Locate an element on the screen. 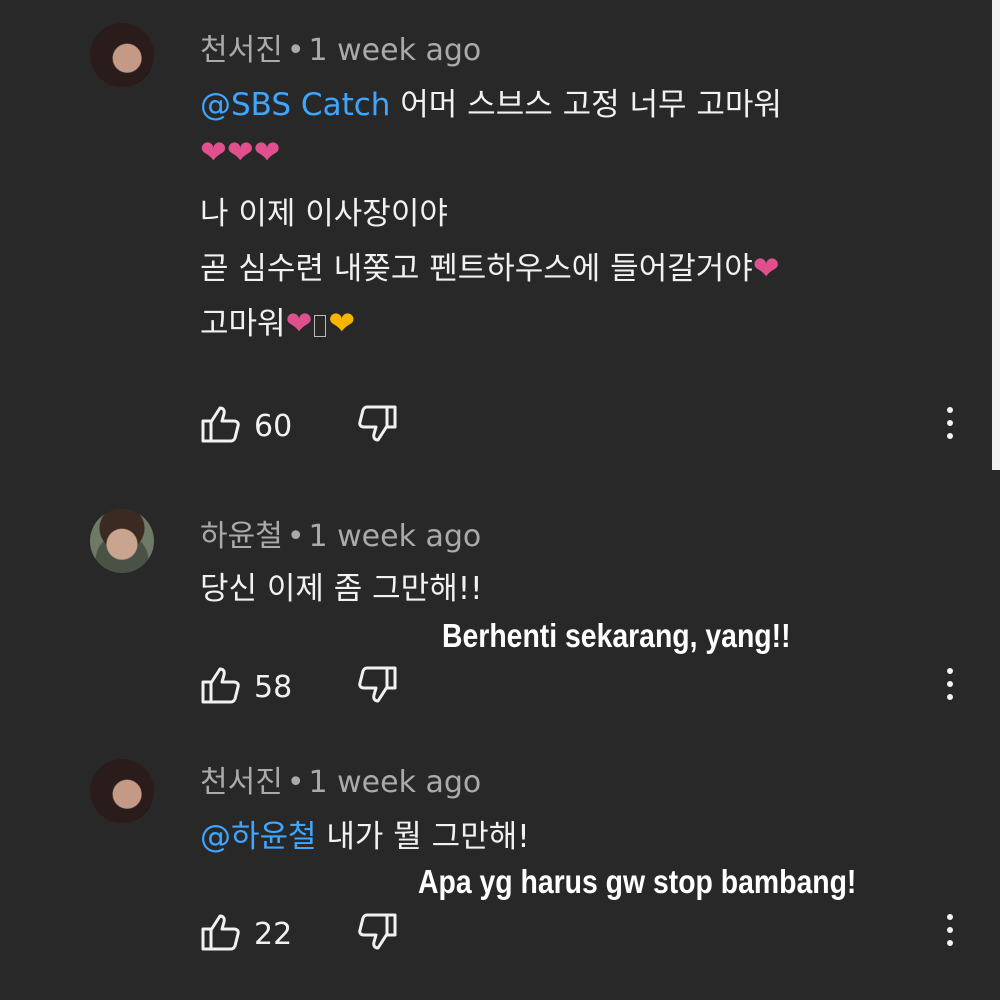 The image size is (1000, 1000). comment-actions: 60 is located at coordinates (299, 426).